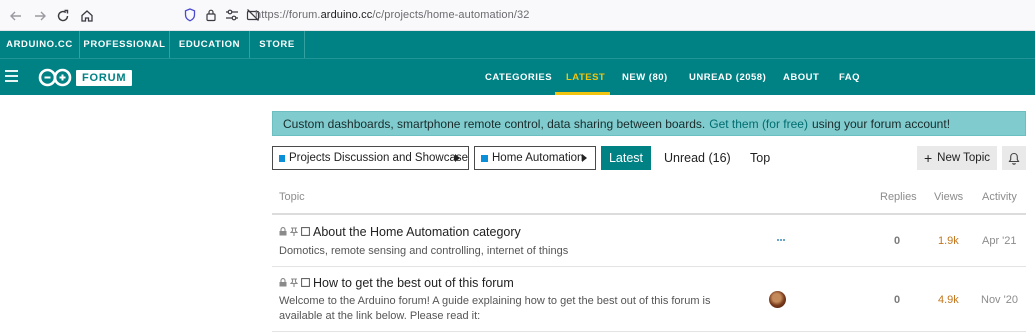 This screenshot has width=1035, height=336. I want to click on banner-text-after: using your forum account!, so click(881, 123).